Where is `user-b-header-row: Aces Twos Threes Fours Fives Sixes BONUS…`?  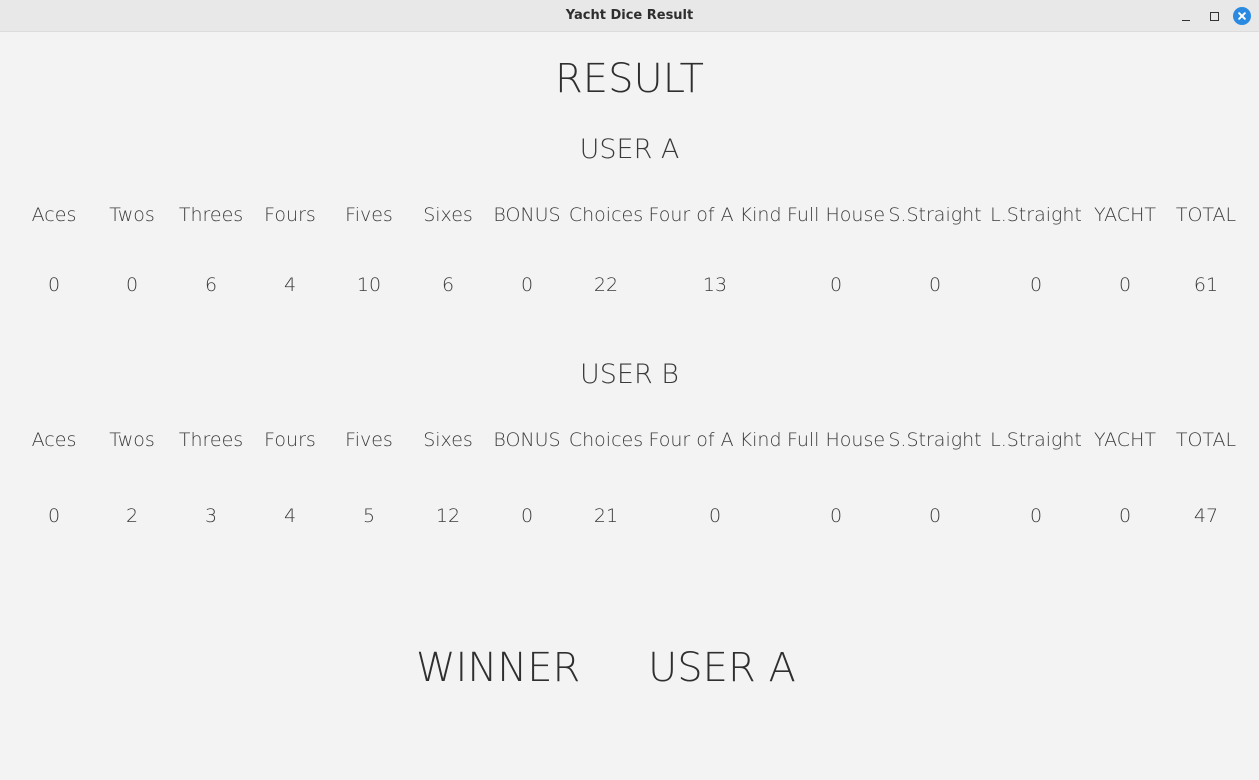
user-b-header-row: Aces Twos Threes Fours Fives Sixes BONUS… is located at coordinates (629, 444).